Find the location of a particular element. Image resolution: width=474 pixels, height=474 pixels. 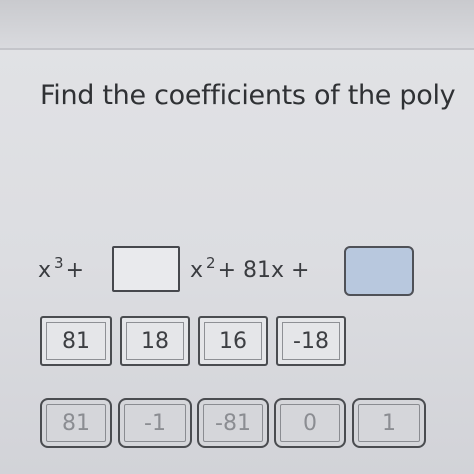

answer-tile: 16 is located at coordinates (233, 341).